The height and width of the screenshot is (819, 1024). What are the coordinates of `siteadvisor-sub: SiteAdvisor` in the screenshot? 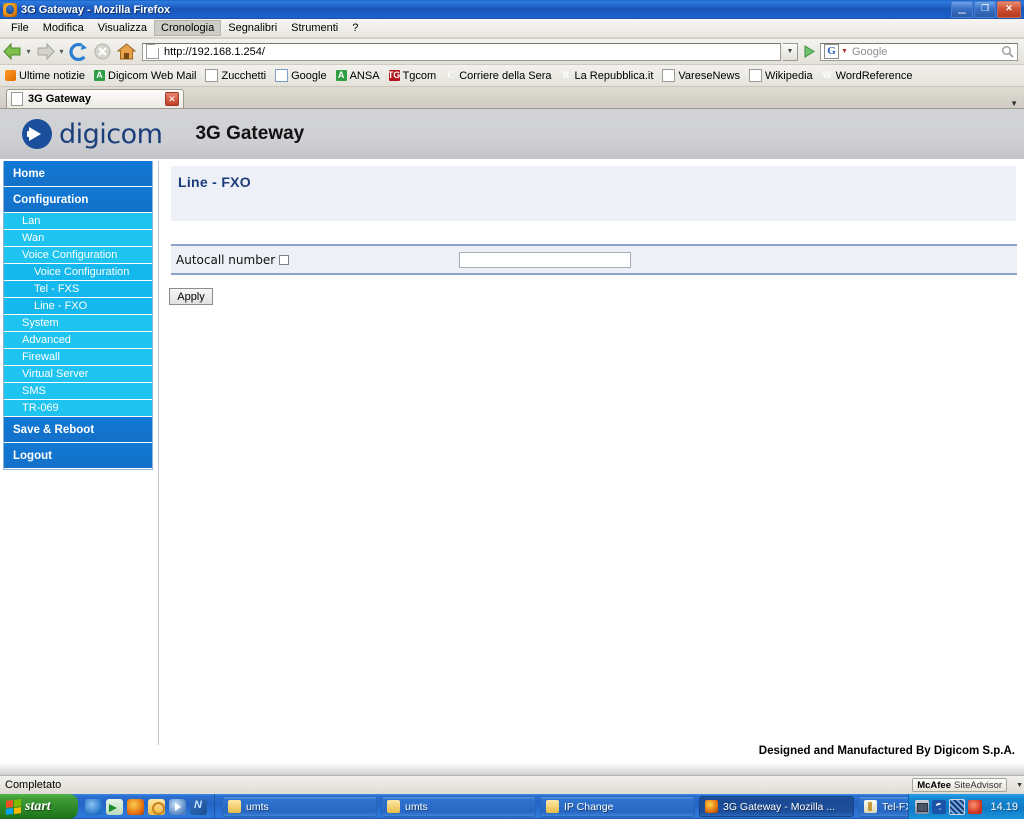 It's located at (978, 785).